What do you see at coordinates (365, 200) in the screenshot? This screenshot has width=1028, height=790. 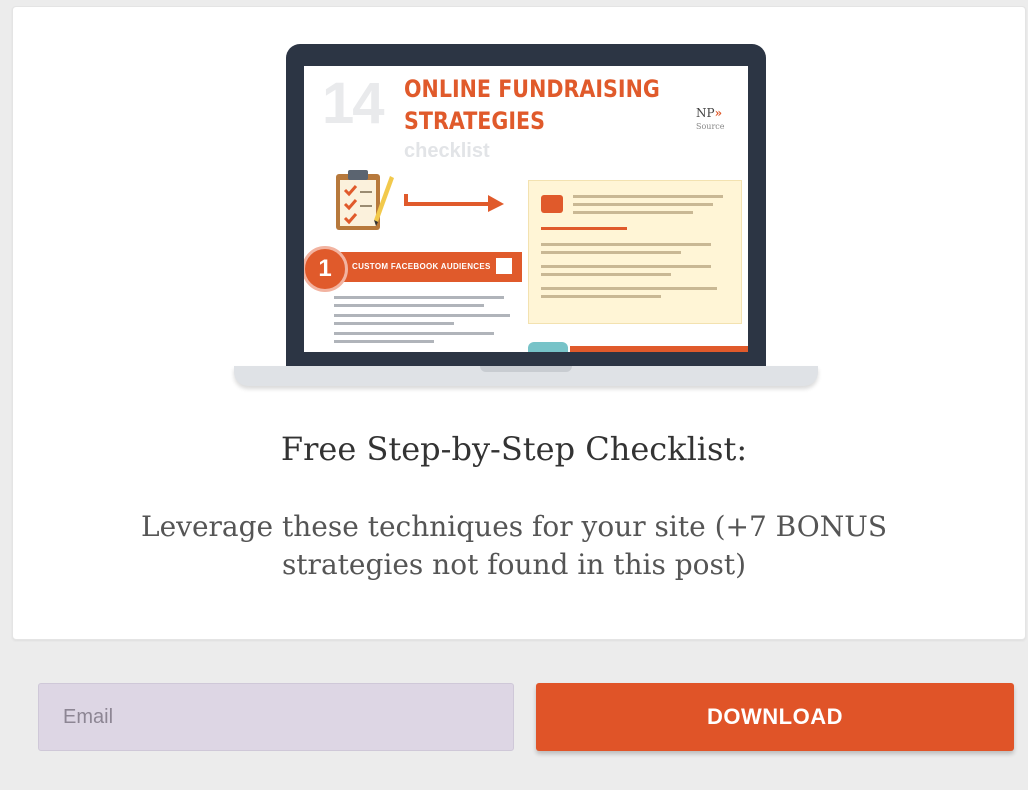 I see `clipboard-icon` at bounding box center [365, 200].